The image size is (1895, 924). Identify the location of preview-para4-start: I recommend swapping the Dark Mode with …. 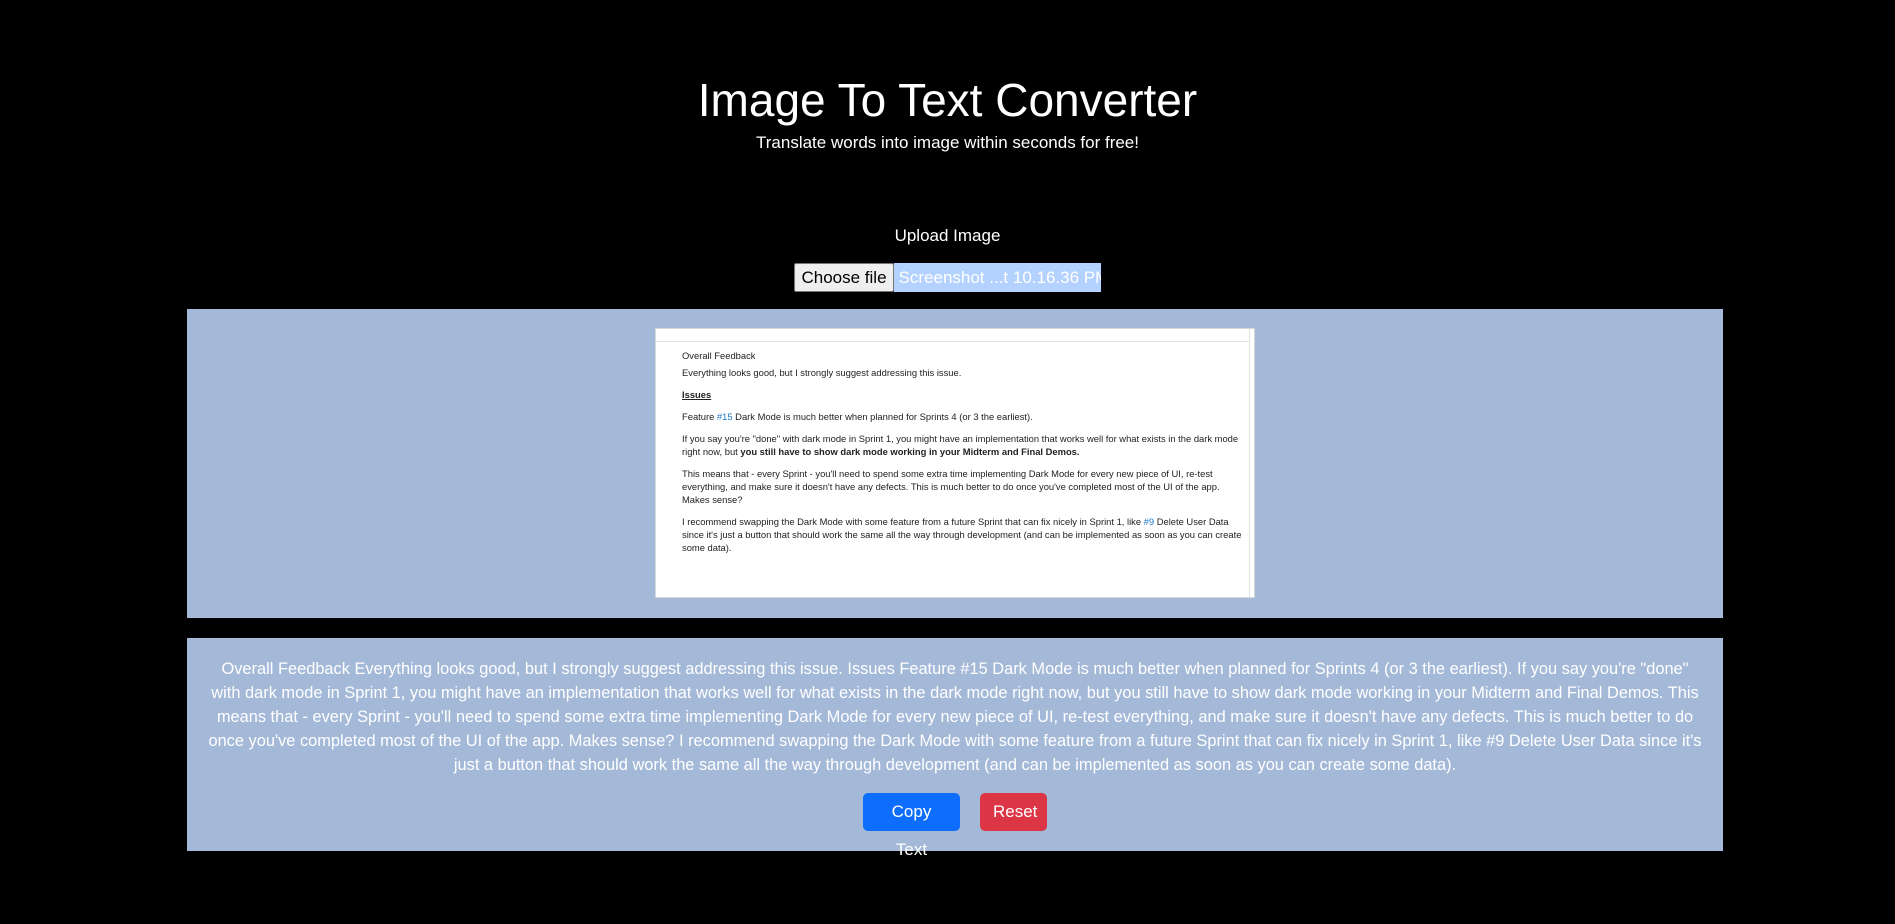
(913, 521).